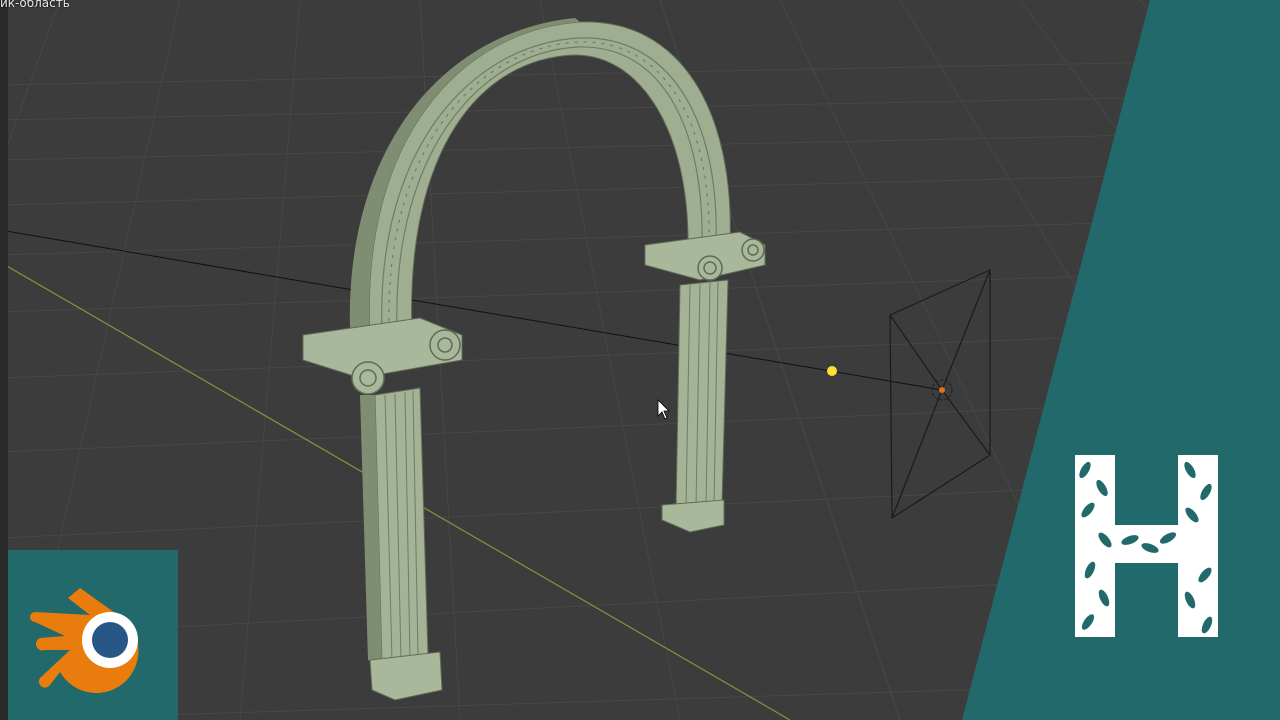 This screenshot has height=720, width=1280. Describe the element at coordinates (35, 5) in the screenshot. I see `viewport-header-label: ик-область` at that location.